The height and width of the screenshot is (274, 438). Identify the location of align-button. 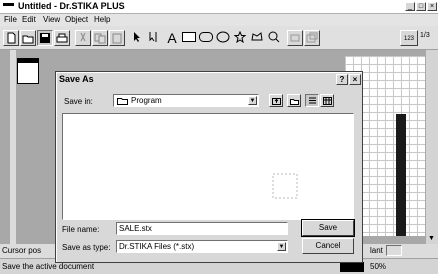
(295, 38).